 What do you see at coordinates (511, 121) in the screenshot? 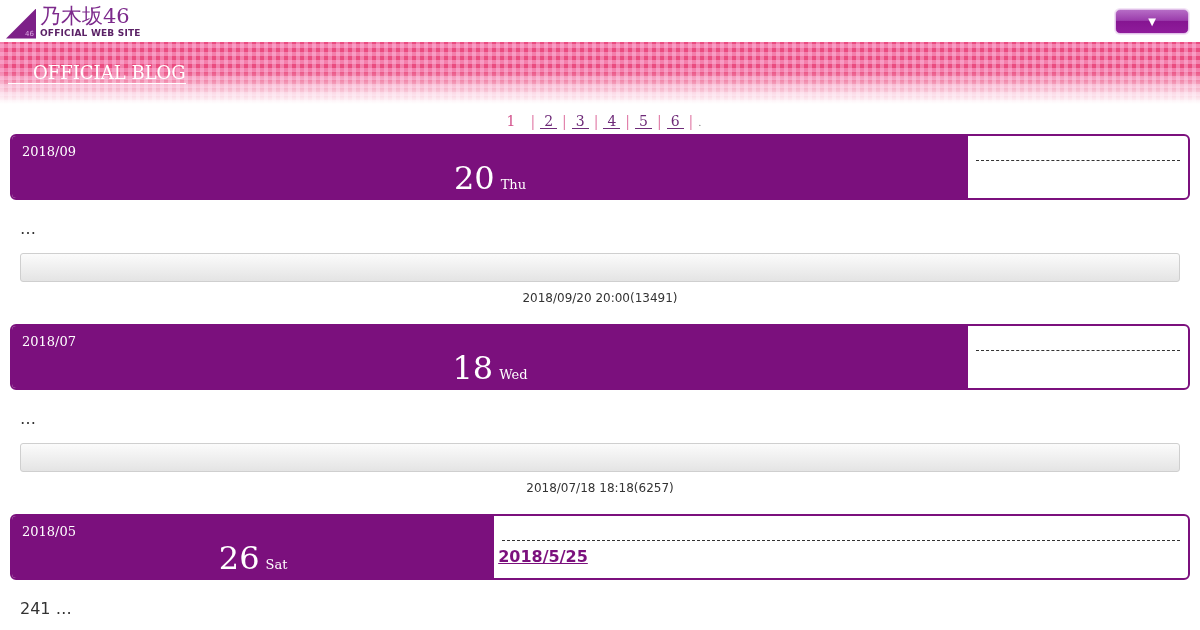
I see `current-page: 1` at bounding box center [511, 121].